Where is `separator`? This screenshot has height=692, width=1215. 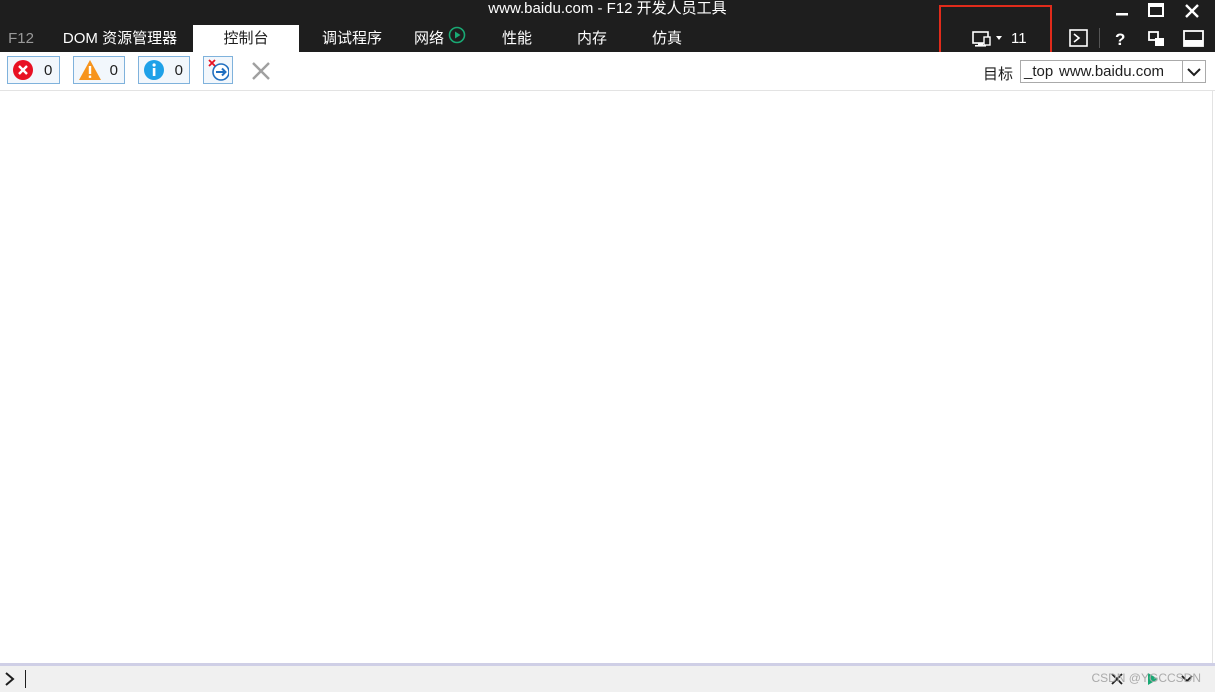 separator is located at coordinates (1099, 38).